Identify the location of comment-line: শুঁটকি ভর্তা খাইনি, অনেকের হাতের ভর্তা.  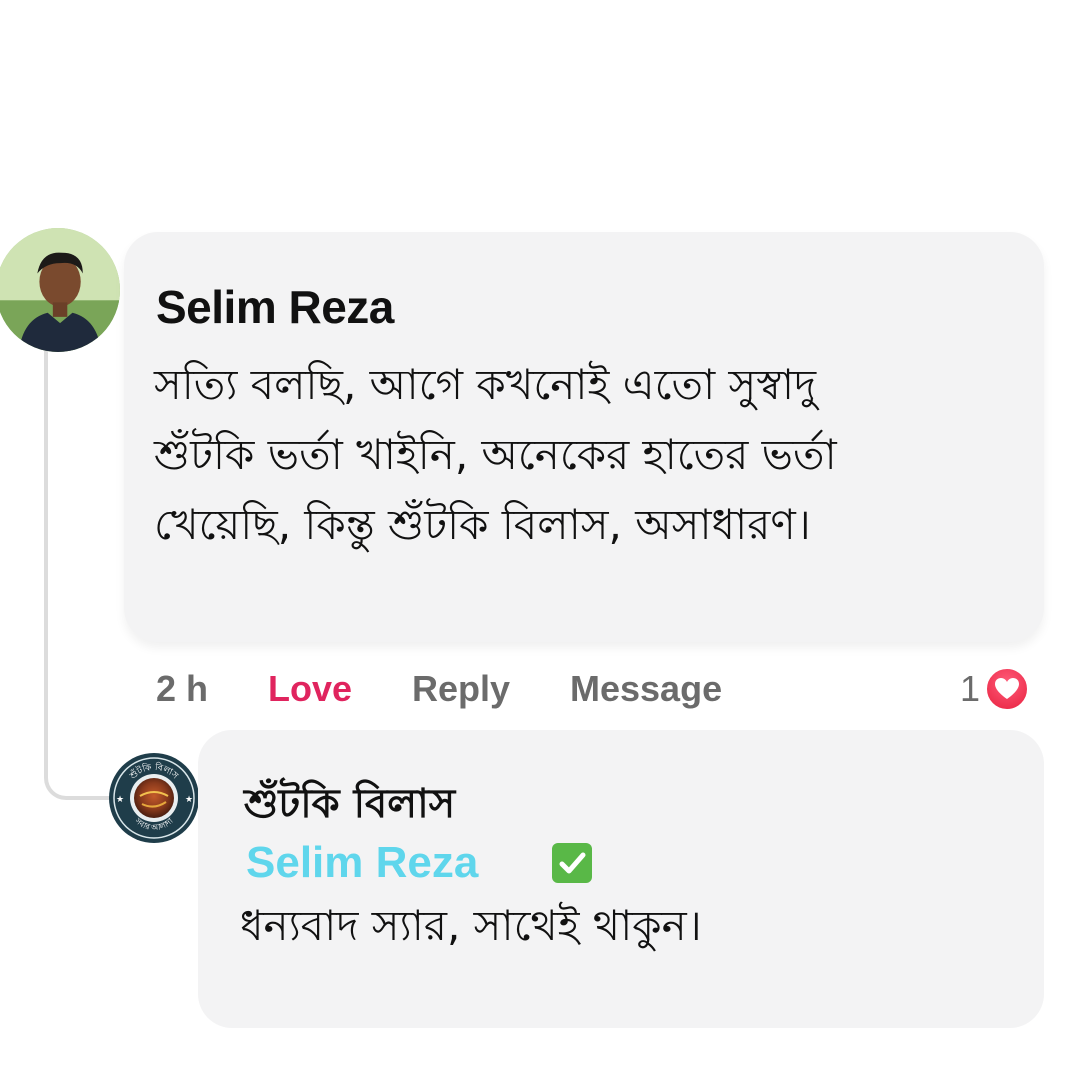
(495, 454).